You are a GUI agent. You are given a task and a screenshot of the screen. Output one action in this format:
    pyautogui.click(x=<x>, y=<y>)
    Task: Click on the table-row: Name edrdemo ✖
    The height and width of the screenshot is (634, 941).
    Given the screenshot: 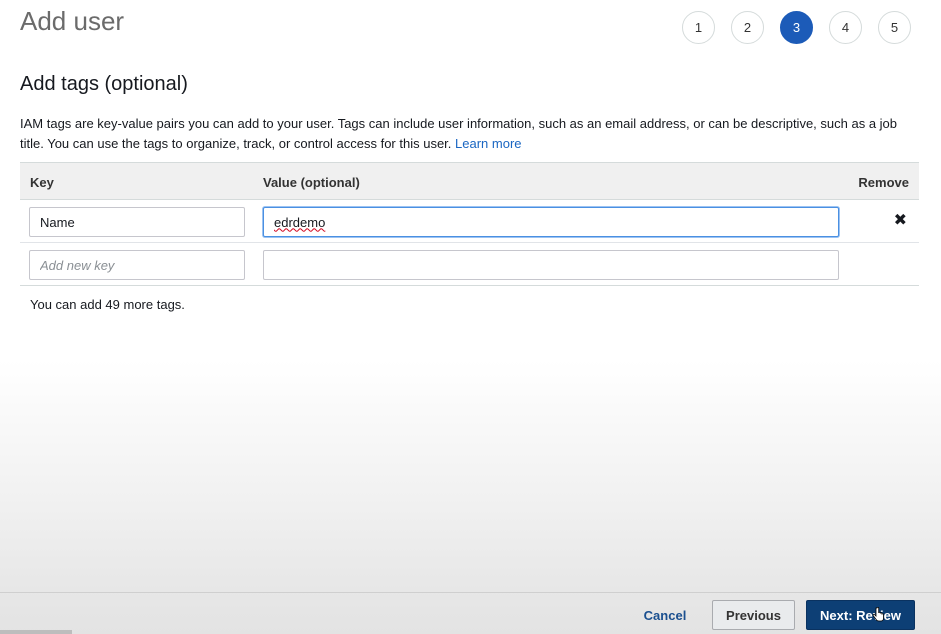 What is the action you would take?
    pyautogui.click(x=469, y=221)
    